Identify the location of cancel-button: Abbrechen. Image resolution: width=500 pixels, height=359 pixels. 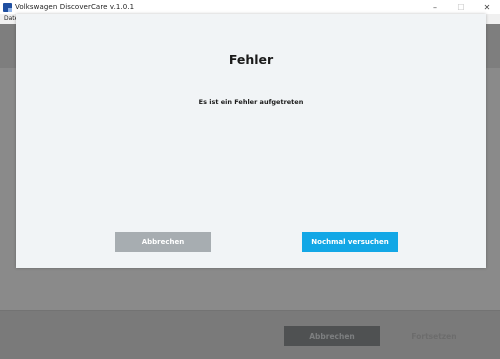
(163, 242).